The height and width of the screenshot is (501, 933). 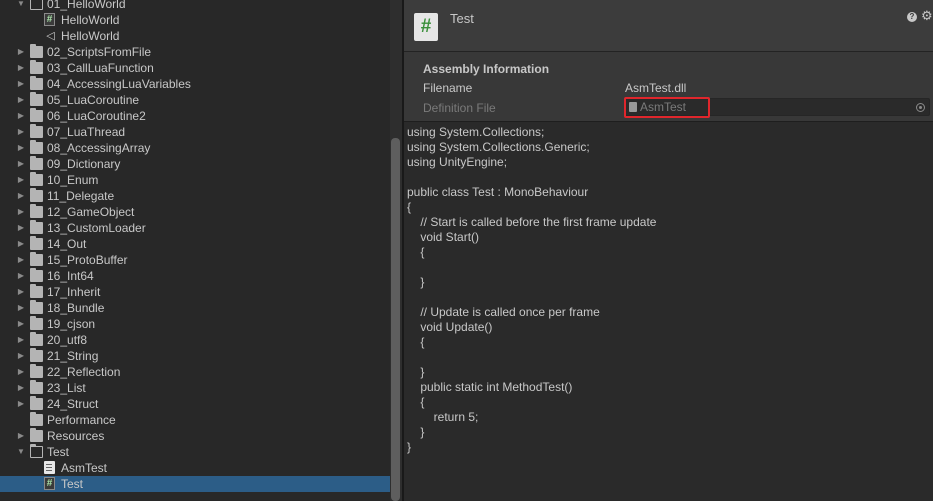 I want to click on tree-item: # HelloWorld, so click(x=195, y=20).